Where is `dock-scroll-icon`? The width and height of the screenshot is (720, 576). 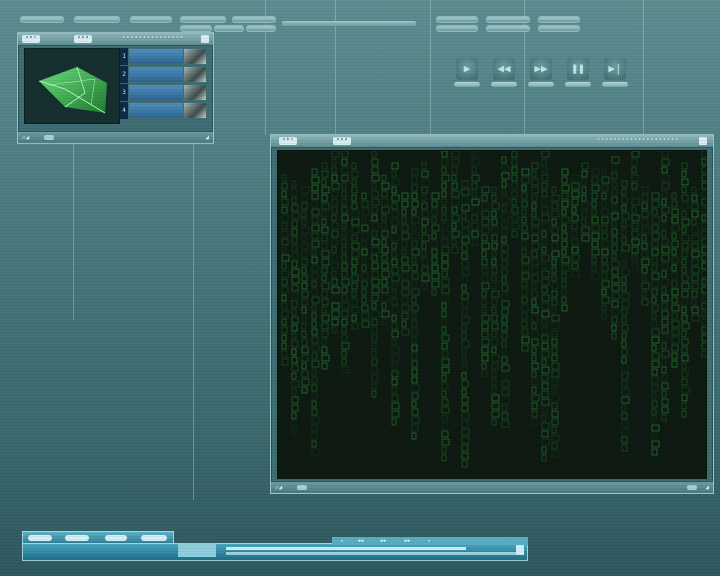
dock-scroll-icon is located at coordinates (520, 550).